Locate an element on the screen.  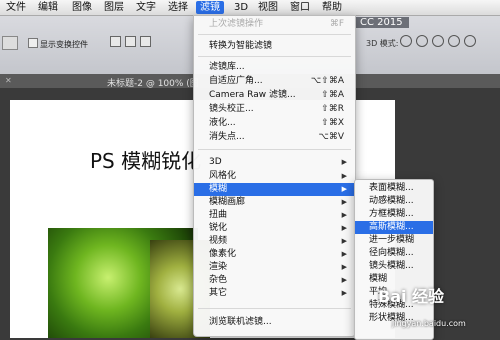
menu-item-camera-raw: Camera Raw 滤镜... ⇧⌘A is located at coordinates (274, 95).